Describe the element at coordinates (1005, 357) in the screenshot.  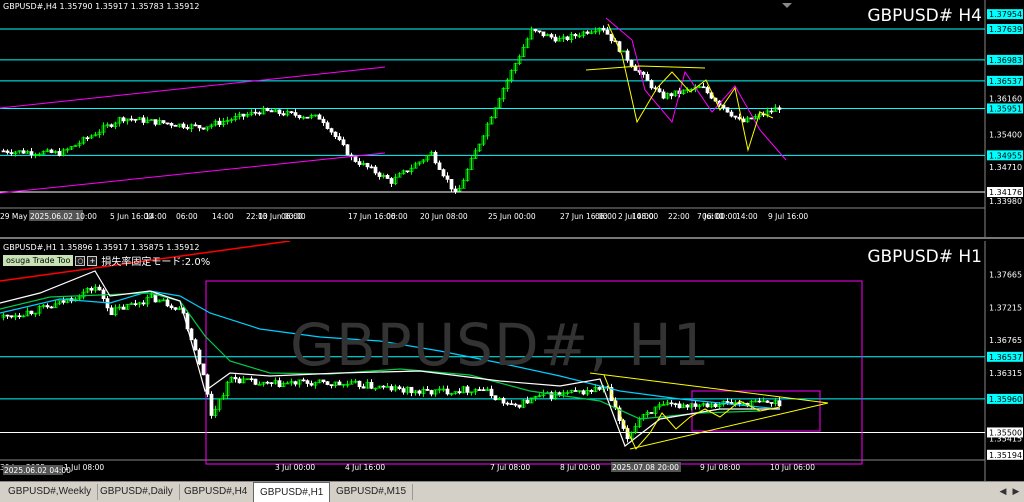
I see `h1-price-label: 1.36537` at that location.